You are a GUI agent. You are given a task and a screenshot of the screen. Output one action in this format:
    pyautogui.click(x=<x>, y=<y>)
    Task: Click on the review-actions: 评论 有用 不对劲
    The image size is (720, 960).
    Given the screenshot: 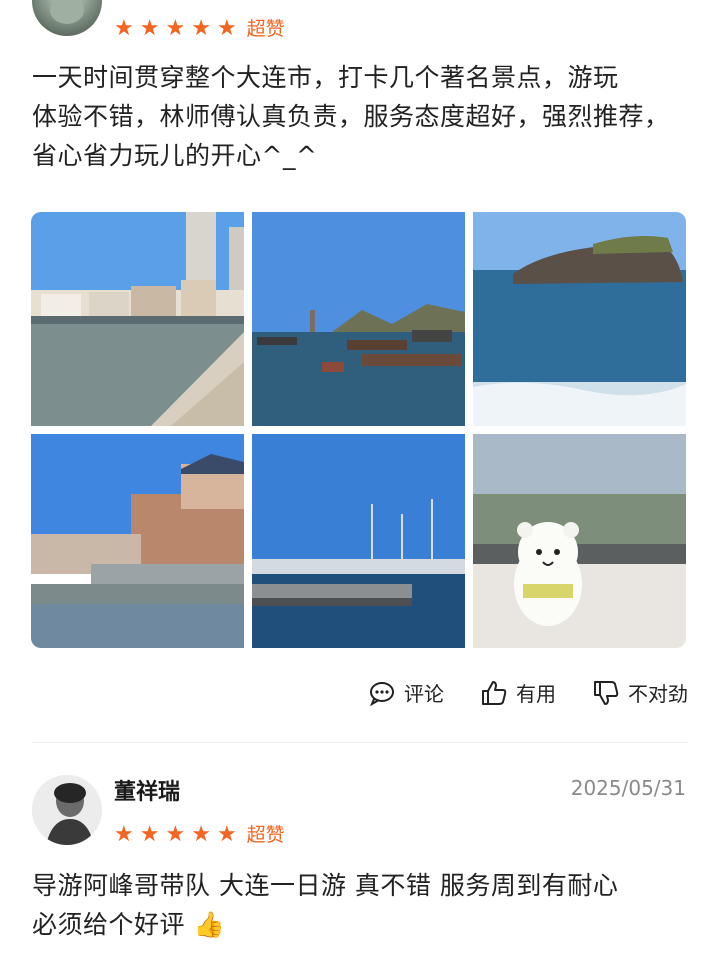 What is the action you would take?
    pyautogui.click(x=528, y=692)
    